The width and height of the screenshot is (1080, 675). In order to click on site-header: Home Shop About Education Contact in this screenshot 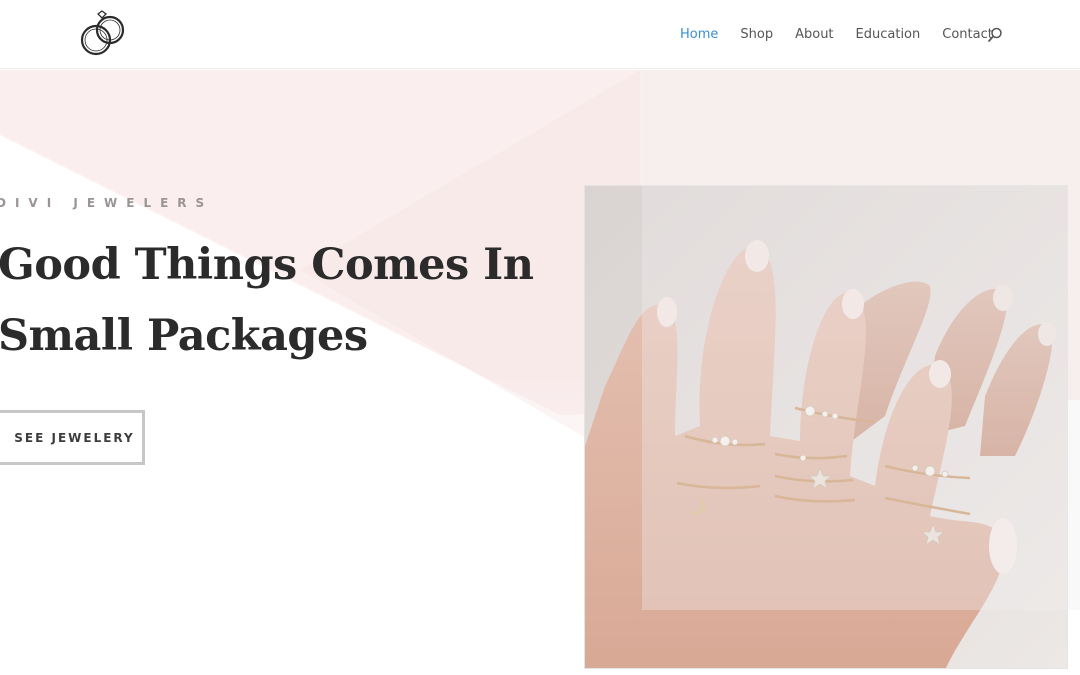, I will do `click(540, 34)`.